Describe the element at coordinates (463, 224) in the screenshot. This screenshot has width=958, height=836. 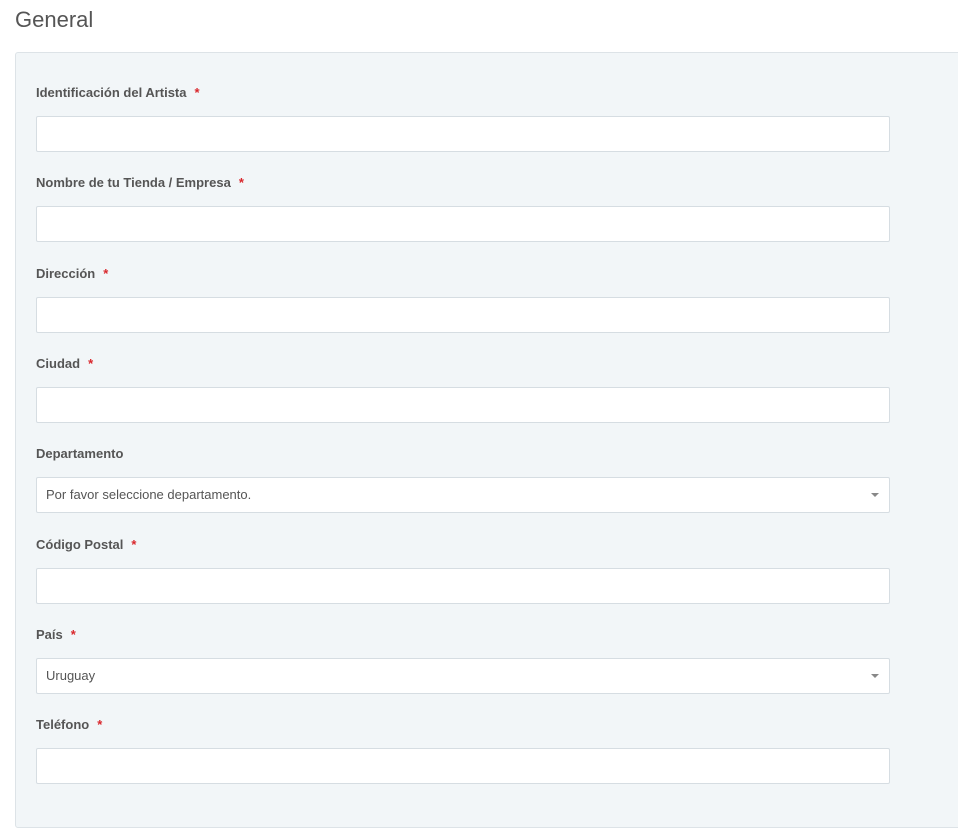
I see `store-name-input` at that location.